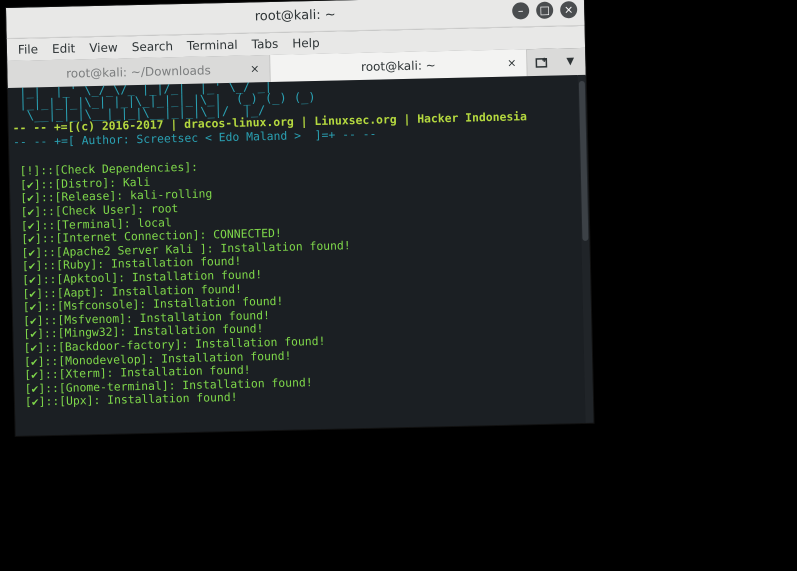 This screenshot has width=797, height=571. I want to click on window-title: root@kali: ~, so click(295, 16).